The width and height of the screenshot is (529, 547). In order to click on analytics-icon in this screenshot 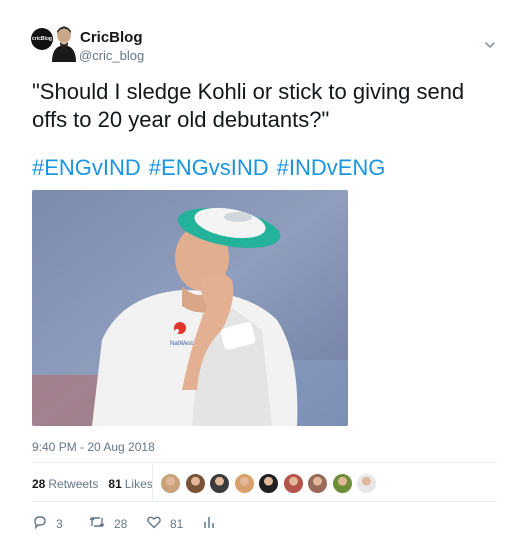, I will do `click(213, 523)`.